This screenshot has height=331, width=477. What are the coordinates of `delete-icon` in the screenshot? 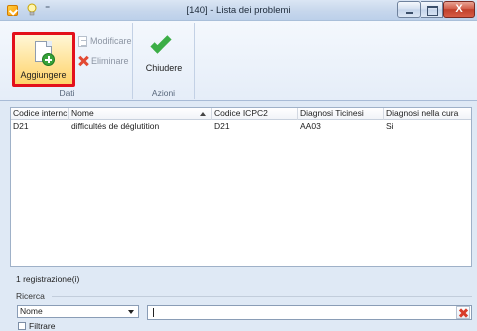 It's located at (83, 61).